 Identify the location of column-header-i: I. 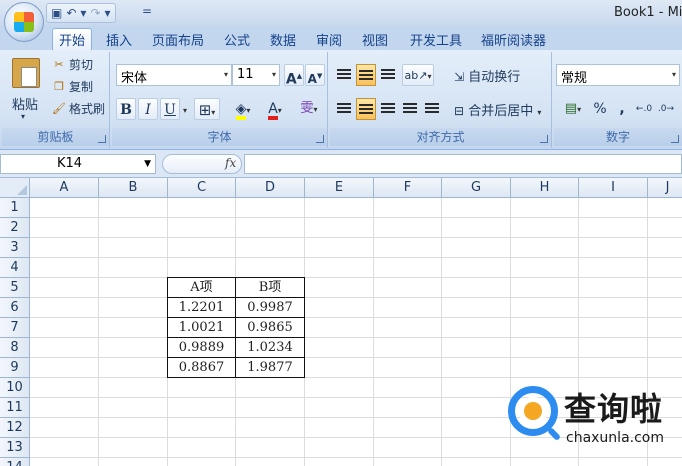
(613, 188).